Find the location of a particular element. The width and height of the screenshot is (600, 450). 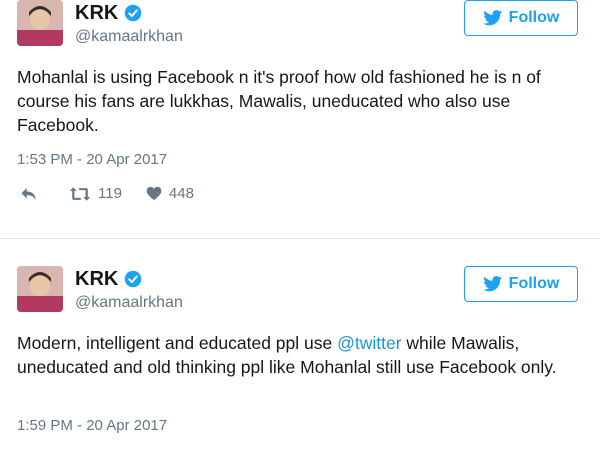

tweet-actions: 119 448 is located at coordinates (119, 193).